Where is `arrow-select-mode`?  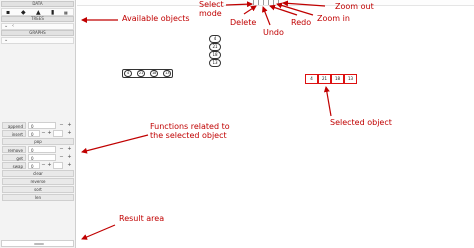 arrow-select-mode is located at coordinates (239, 4).